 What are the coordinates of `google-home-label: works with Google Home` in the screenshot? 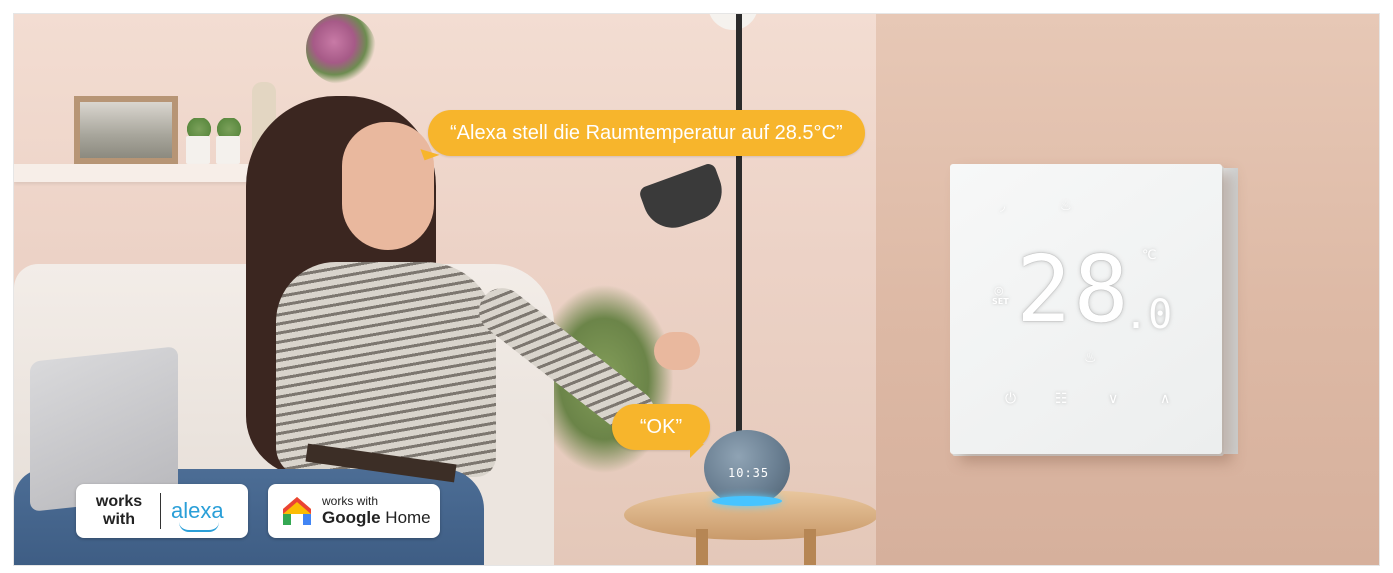 It's located at (376, 510).